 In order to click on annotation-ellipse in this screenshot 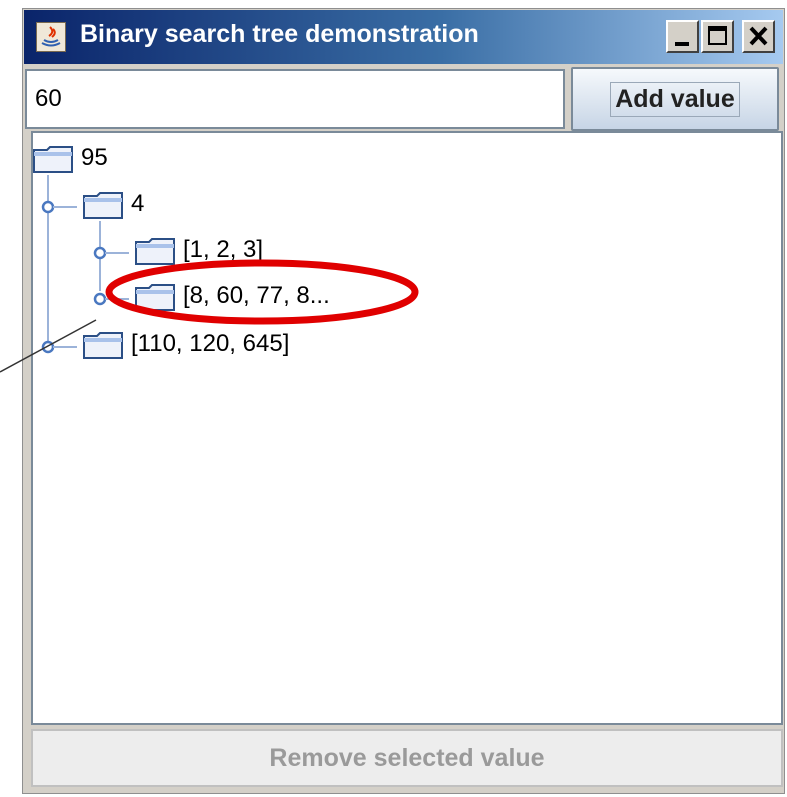, I will do `click(262, 292)`.